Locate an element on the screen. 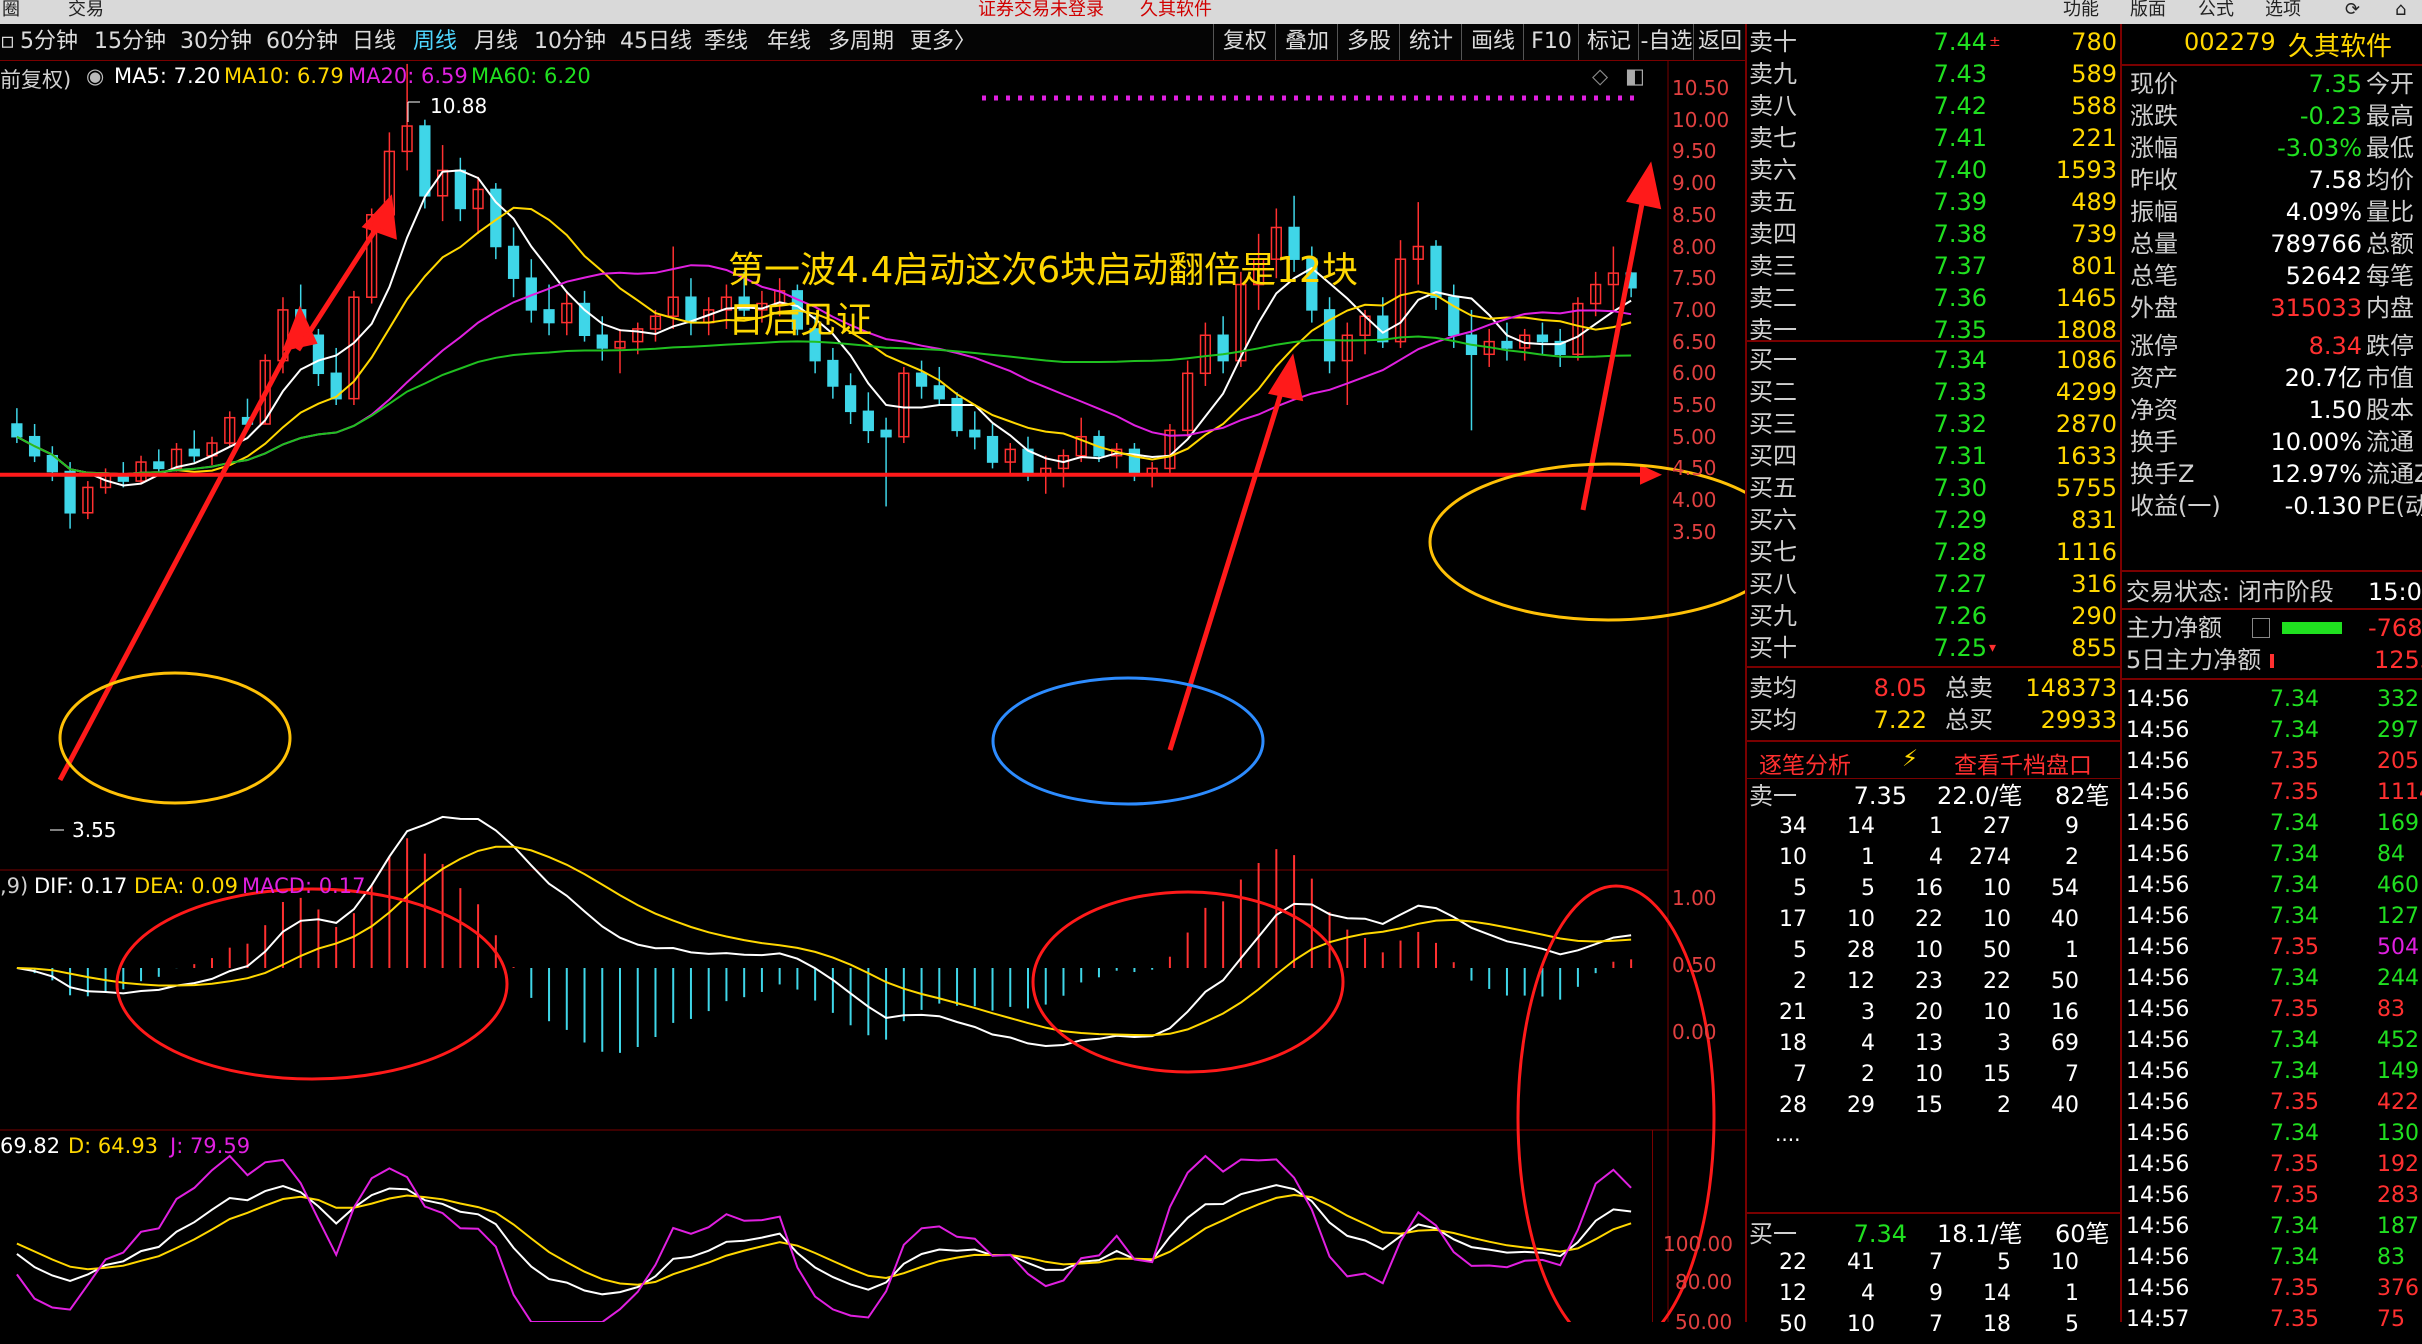  period-5min: 5分钟 is located at coordinates (49, 42).